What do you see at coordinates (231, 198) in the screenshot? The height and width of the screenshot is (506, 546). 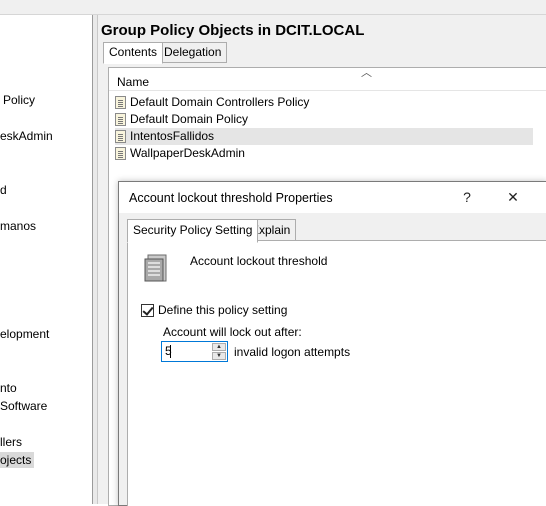 I see `dialog-title: Account lockout threshold Properties` at bounding box center [231, 198].